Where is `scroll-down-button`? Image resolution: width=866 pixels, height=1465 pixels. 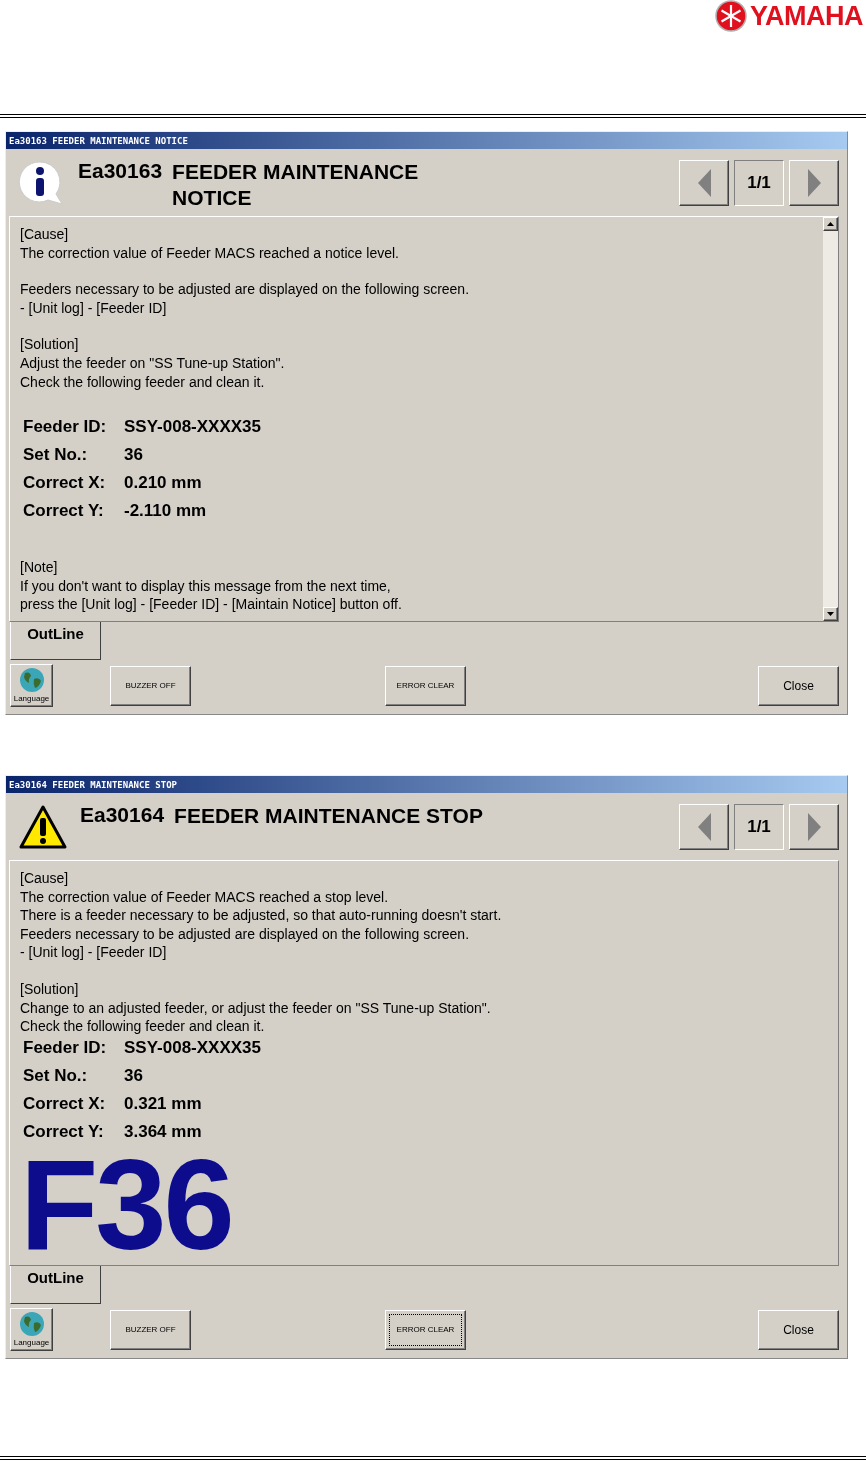 scroll-down-button is located at coordinates (830, 614).